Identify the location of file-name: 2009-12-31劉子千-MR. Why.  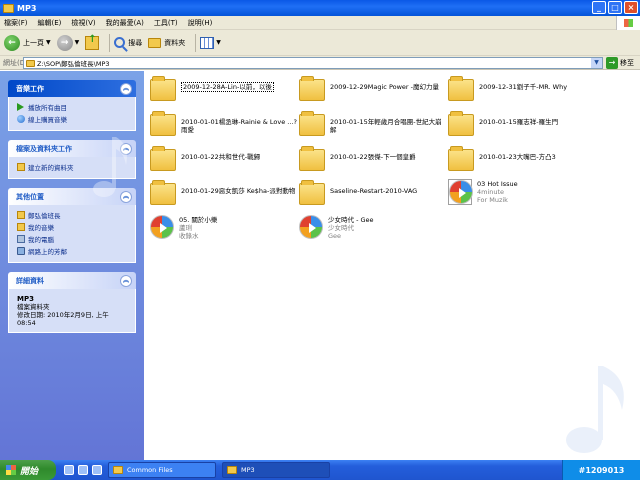
(523, 87).